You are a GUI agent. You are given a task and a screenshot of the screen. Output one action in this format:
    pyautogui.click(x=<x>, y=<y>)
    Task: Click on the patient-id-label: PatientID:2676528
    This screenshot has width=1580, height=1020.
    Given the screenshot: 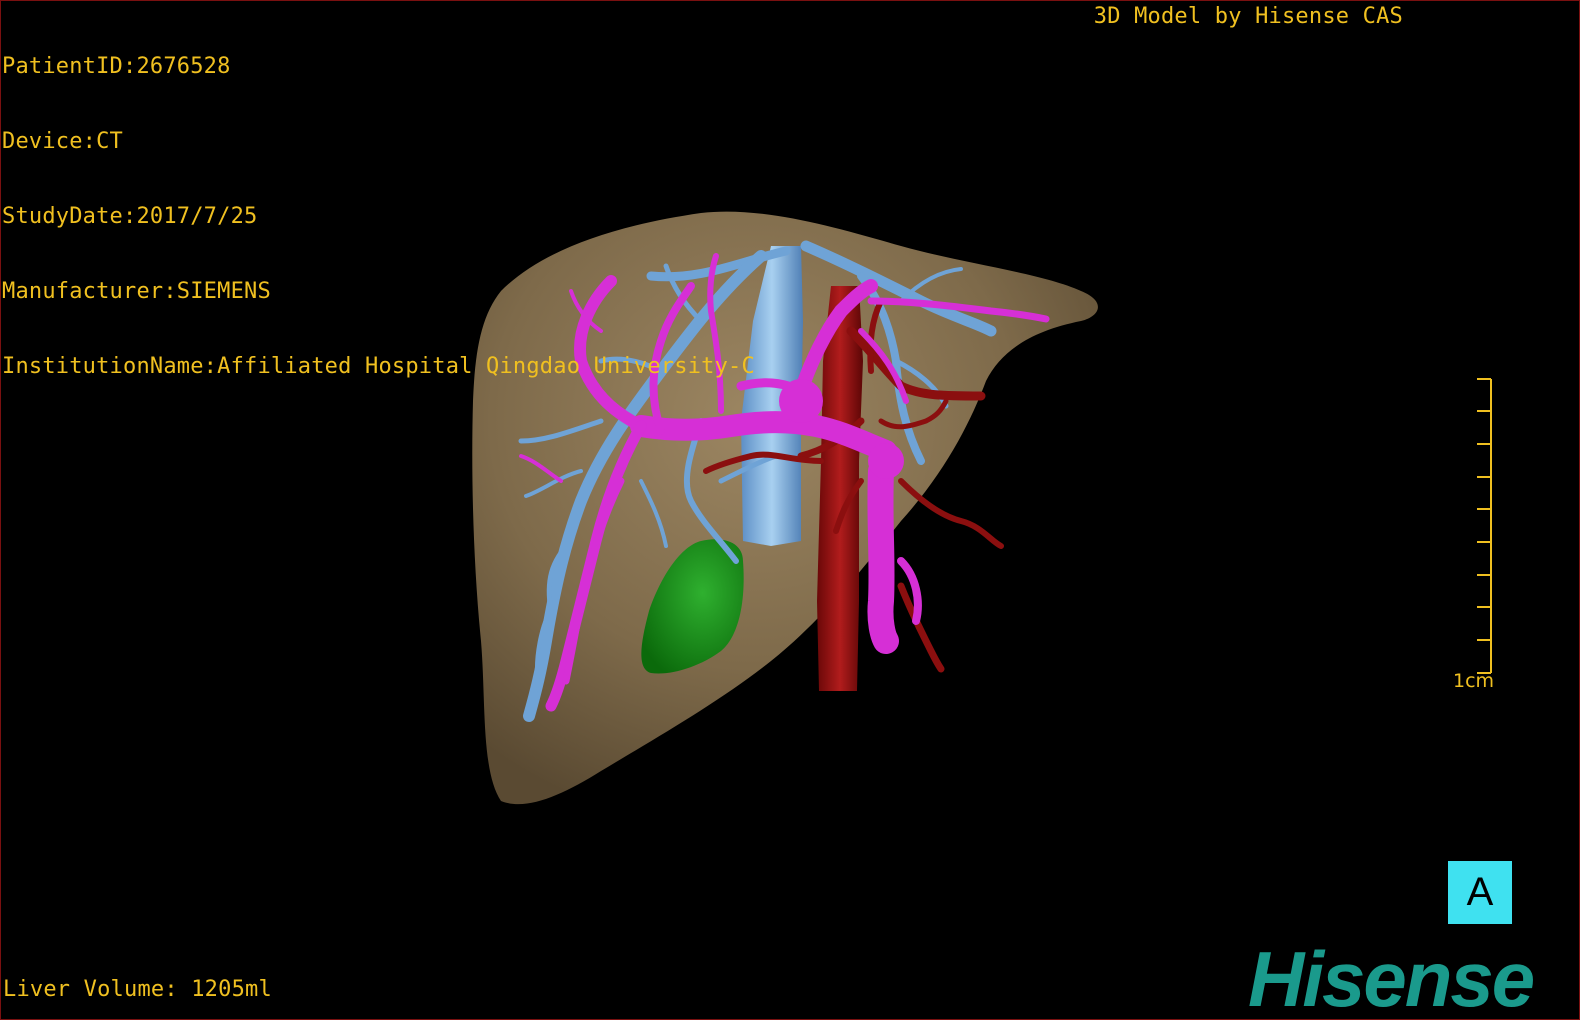 What is the action you would take?
    pyautogui.click(x=116, y=66)
    